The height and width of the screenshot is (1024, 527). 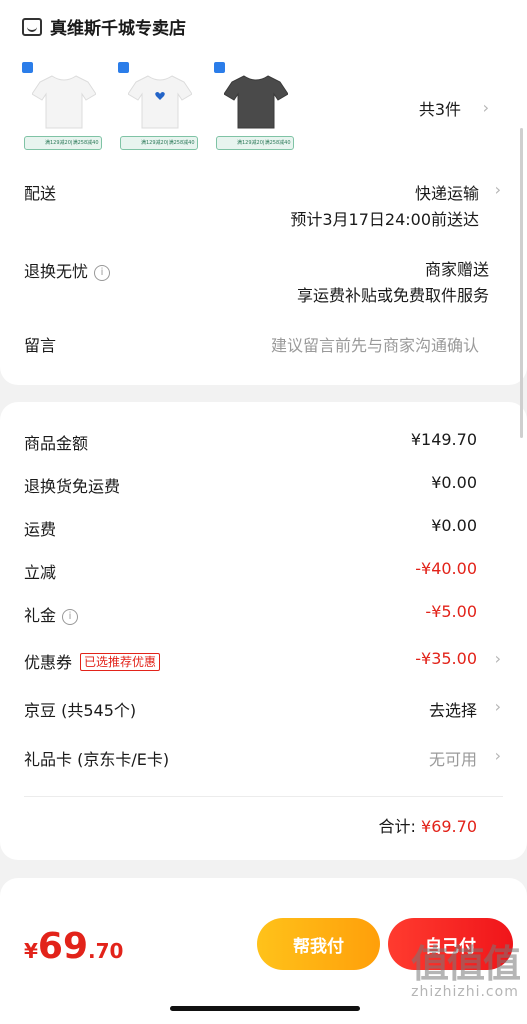 What do you see at coordinates (72, 486) in the screenshot?
I see `return-shipping-label: 退换货免运费` at bounding box center [72, 486].